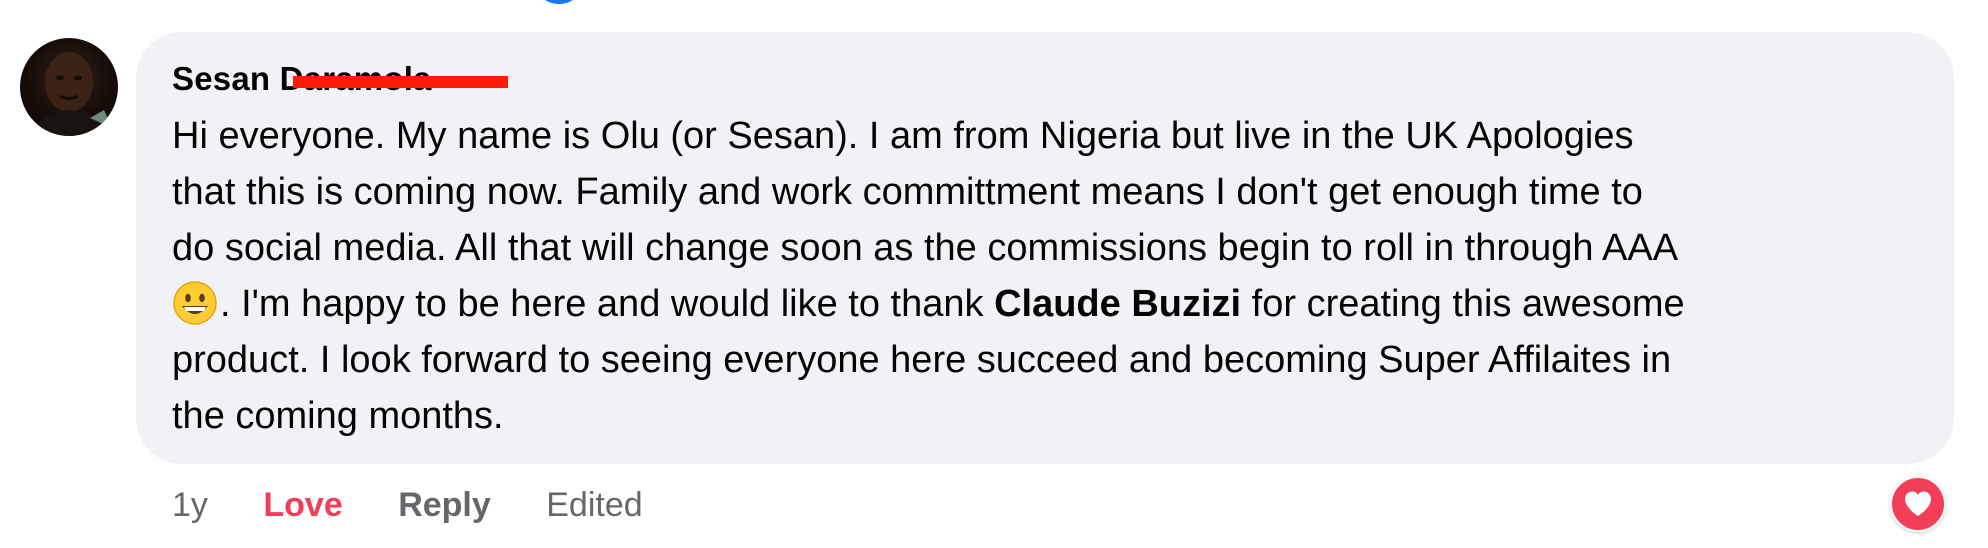 This screenshot has height=548, width=1988. What do you see at coordinates (444, 505) in the screenshot?
I see `reply-button: Reply` at bounding box center [444, 505].